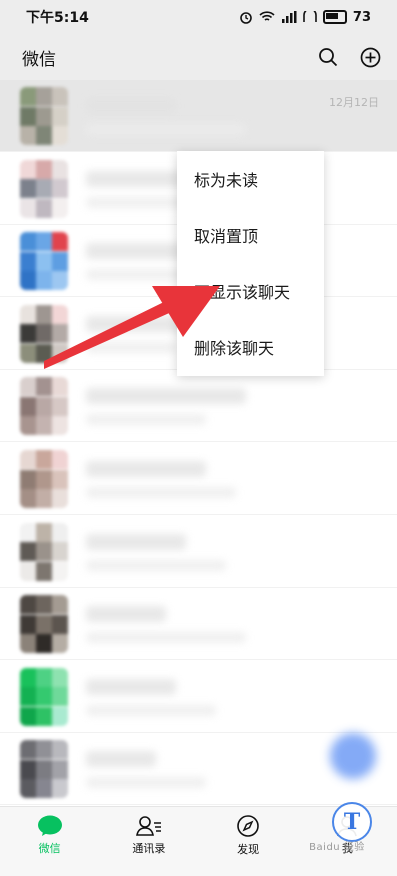 Image resolution: width=397 pixels, height=876 pixels. What do you see at coordinates (148, 835) in the screenshot?
I see `tab-contacts: 通讯录` at bounding box center [148, 835].